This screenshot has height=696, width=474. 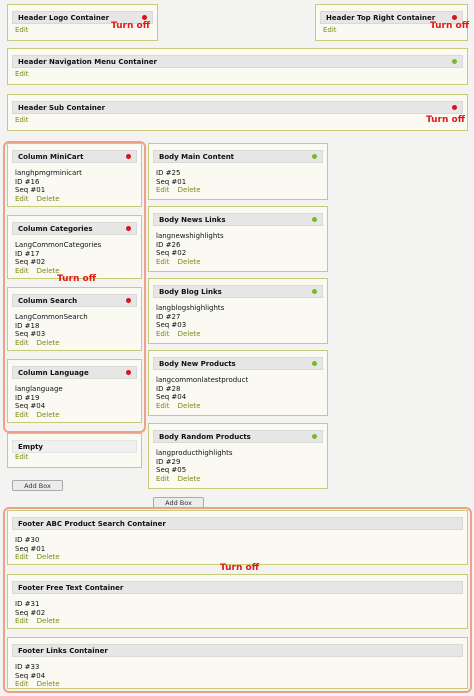 What do you see at coordinates (55, 229) in the screenshot?
I see `box-title: Column Categories` at bounding box center [55, 229].